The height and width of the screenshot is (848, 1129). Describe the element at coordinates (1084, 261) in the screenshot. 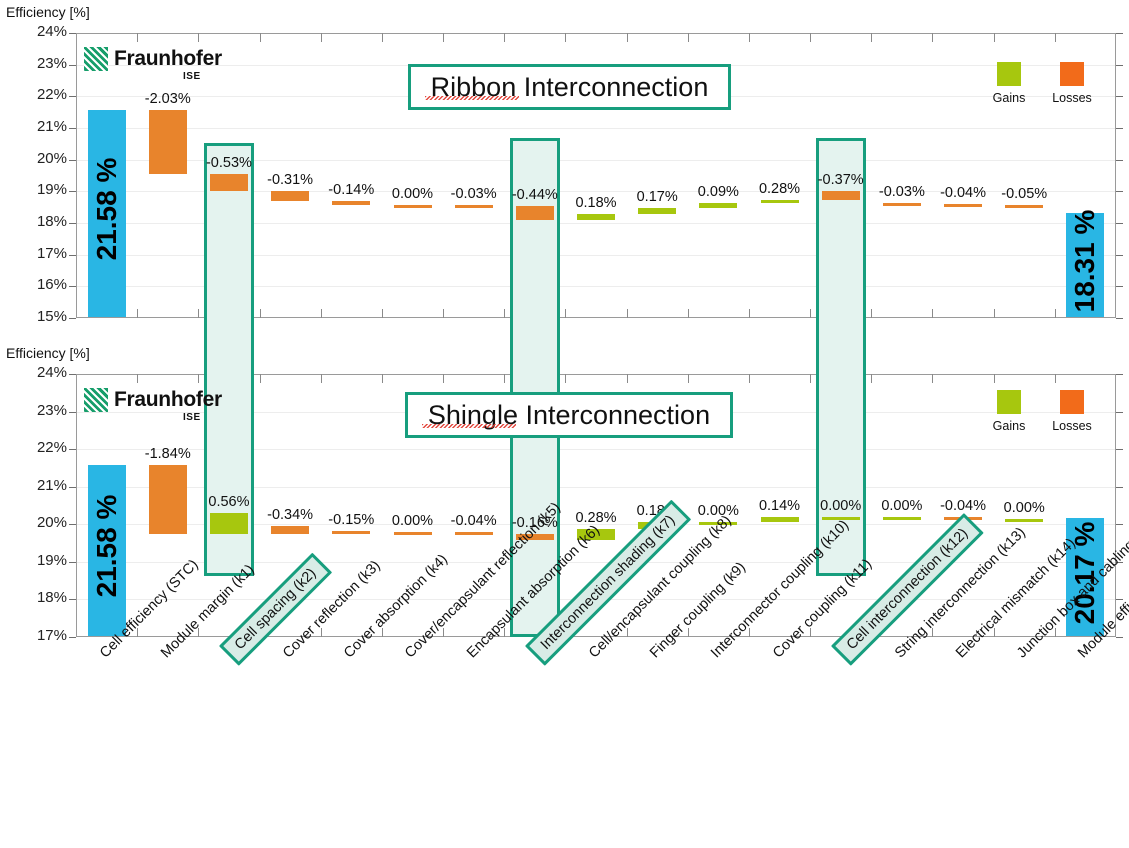

I see `bar-total-label: 18.31 %` at that location.